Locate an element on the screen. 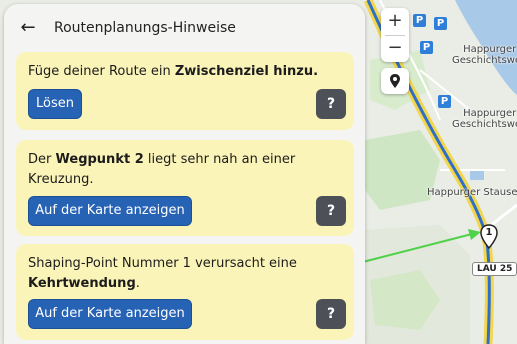  road-sign: LAU 25 is located at coordinates (494, 269).